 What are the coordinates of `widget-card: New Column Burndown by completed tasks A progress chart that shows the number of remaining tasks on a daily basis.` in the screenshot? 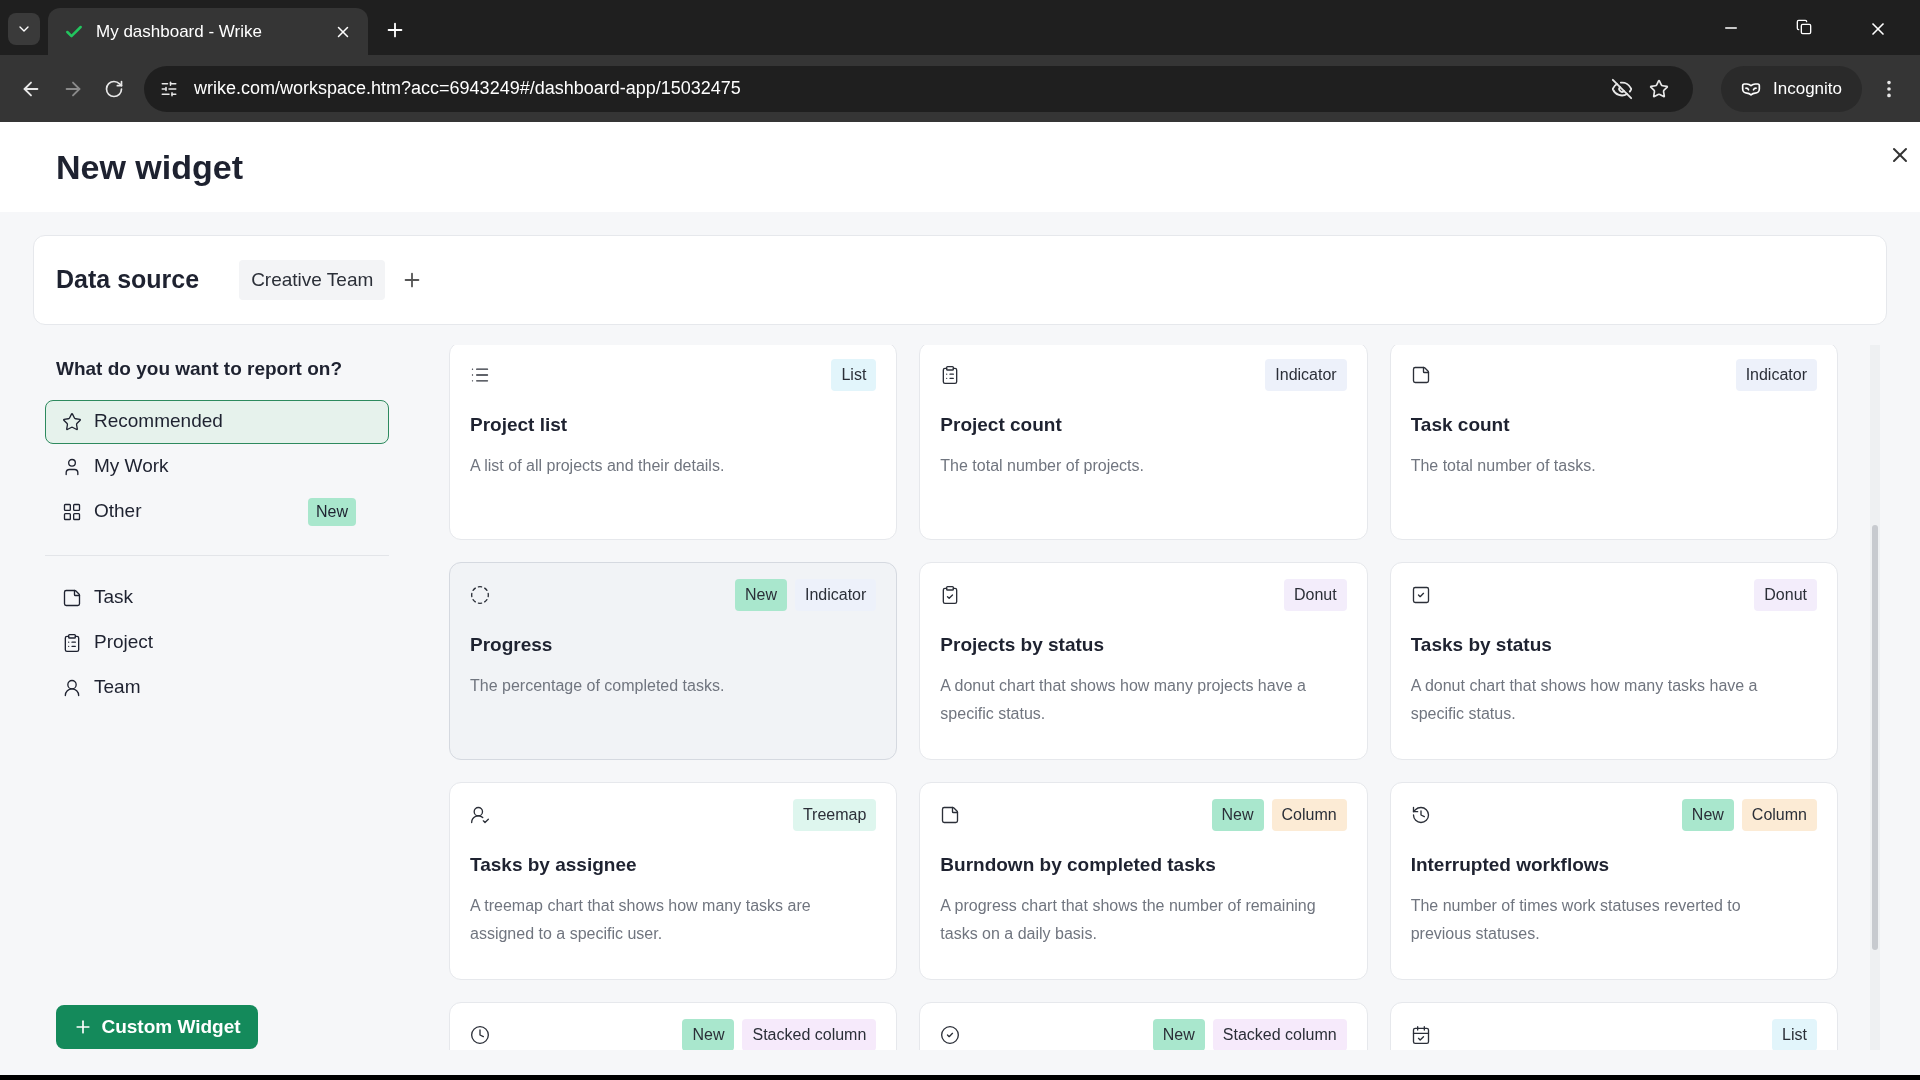 It's located at (1143, 881).